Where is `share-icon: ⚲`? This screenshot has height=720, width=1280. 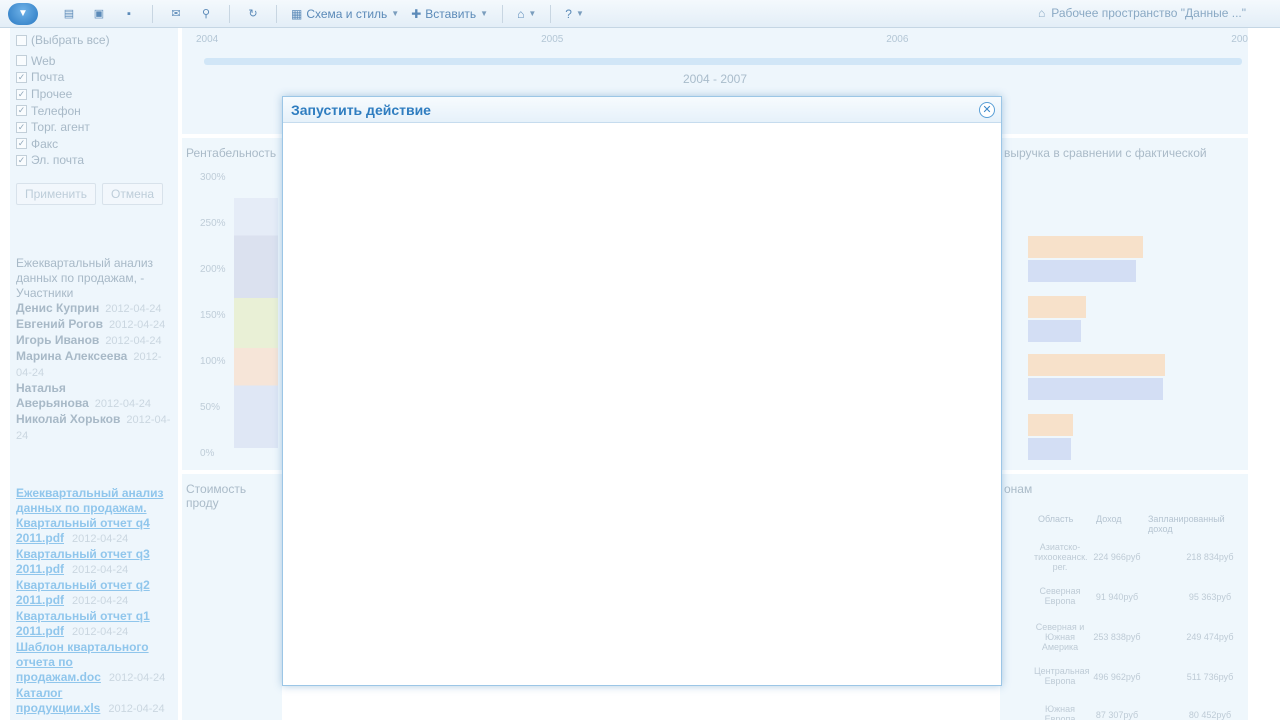
share-icon: ⚲ is located at coordinates (206, 14).